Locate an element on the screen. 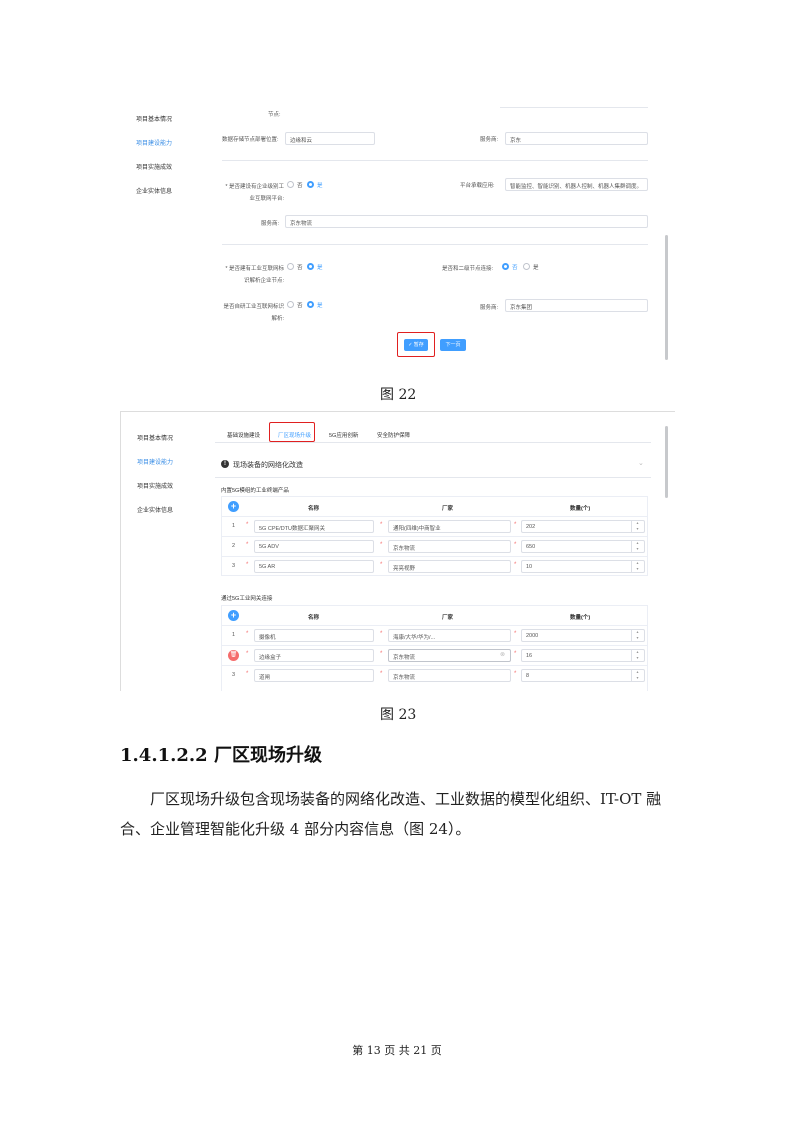 This screenshot has height=1123, width=794. storage-location-input: 边缘和云 is located at coordinates (330, 138).